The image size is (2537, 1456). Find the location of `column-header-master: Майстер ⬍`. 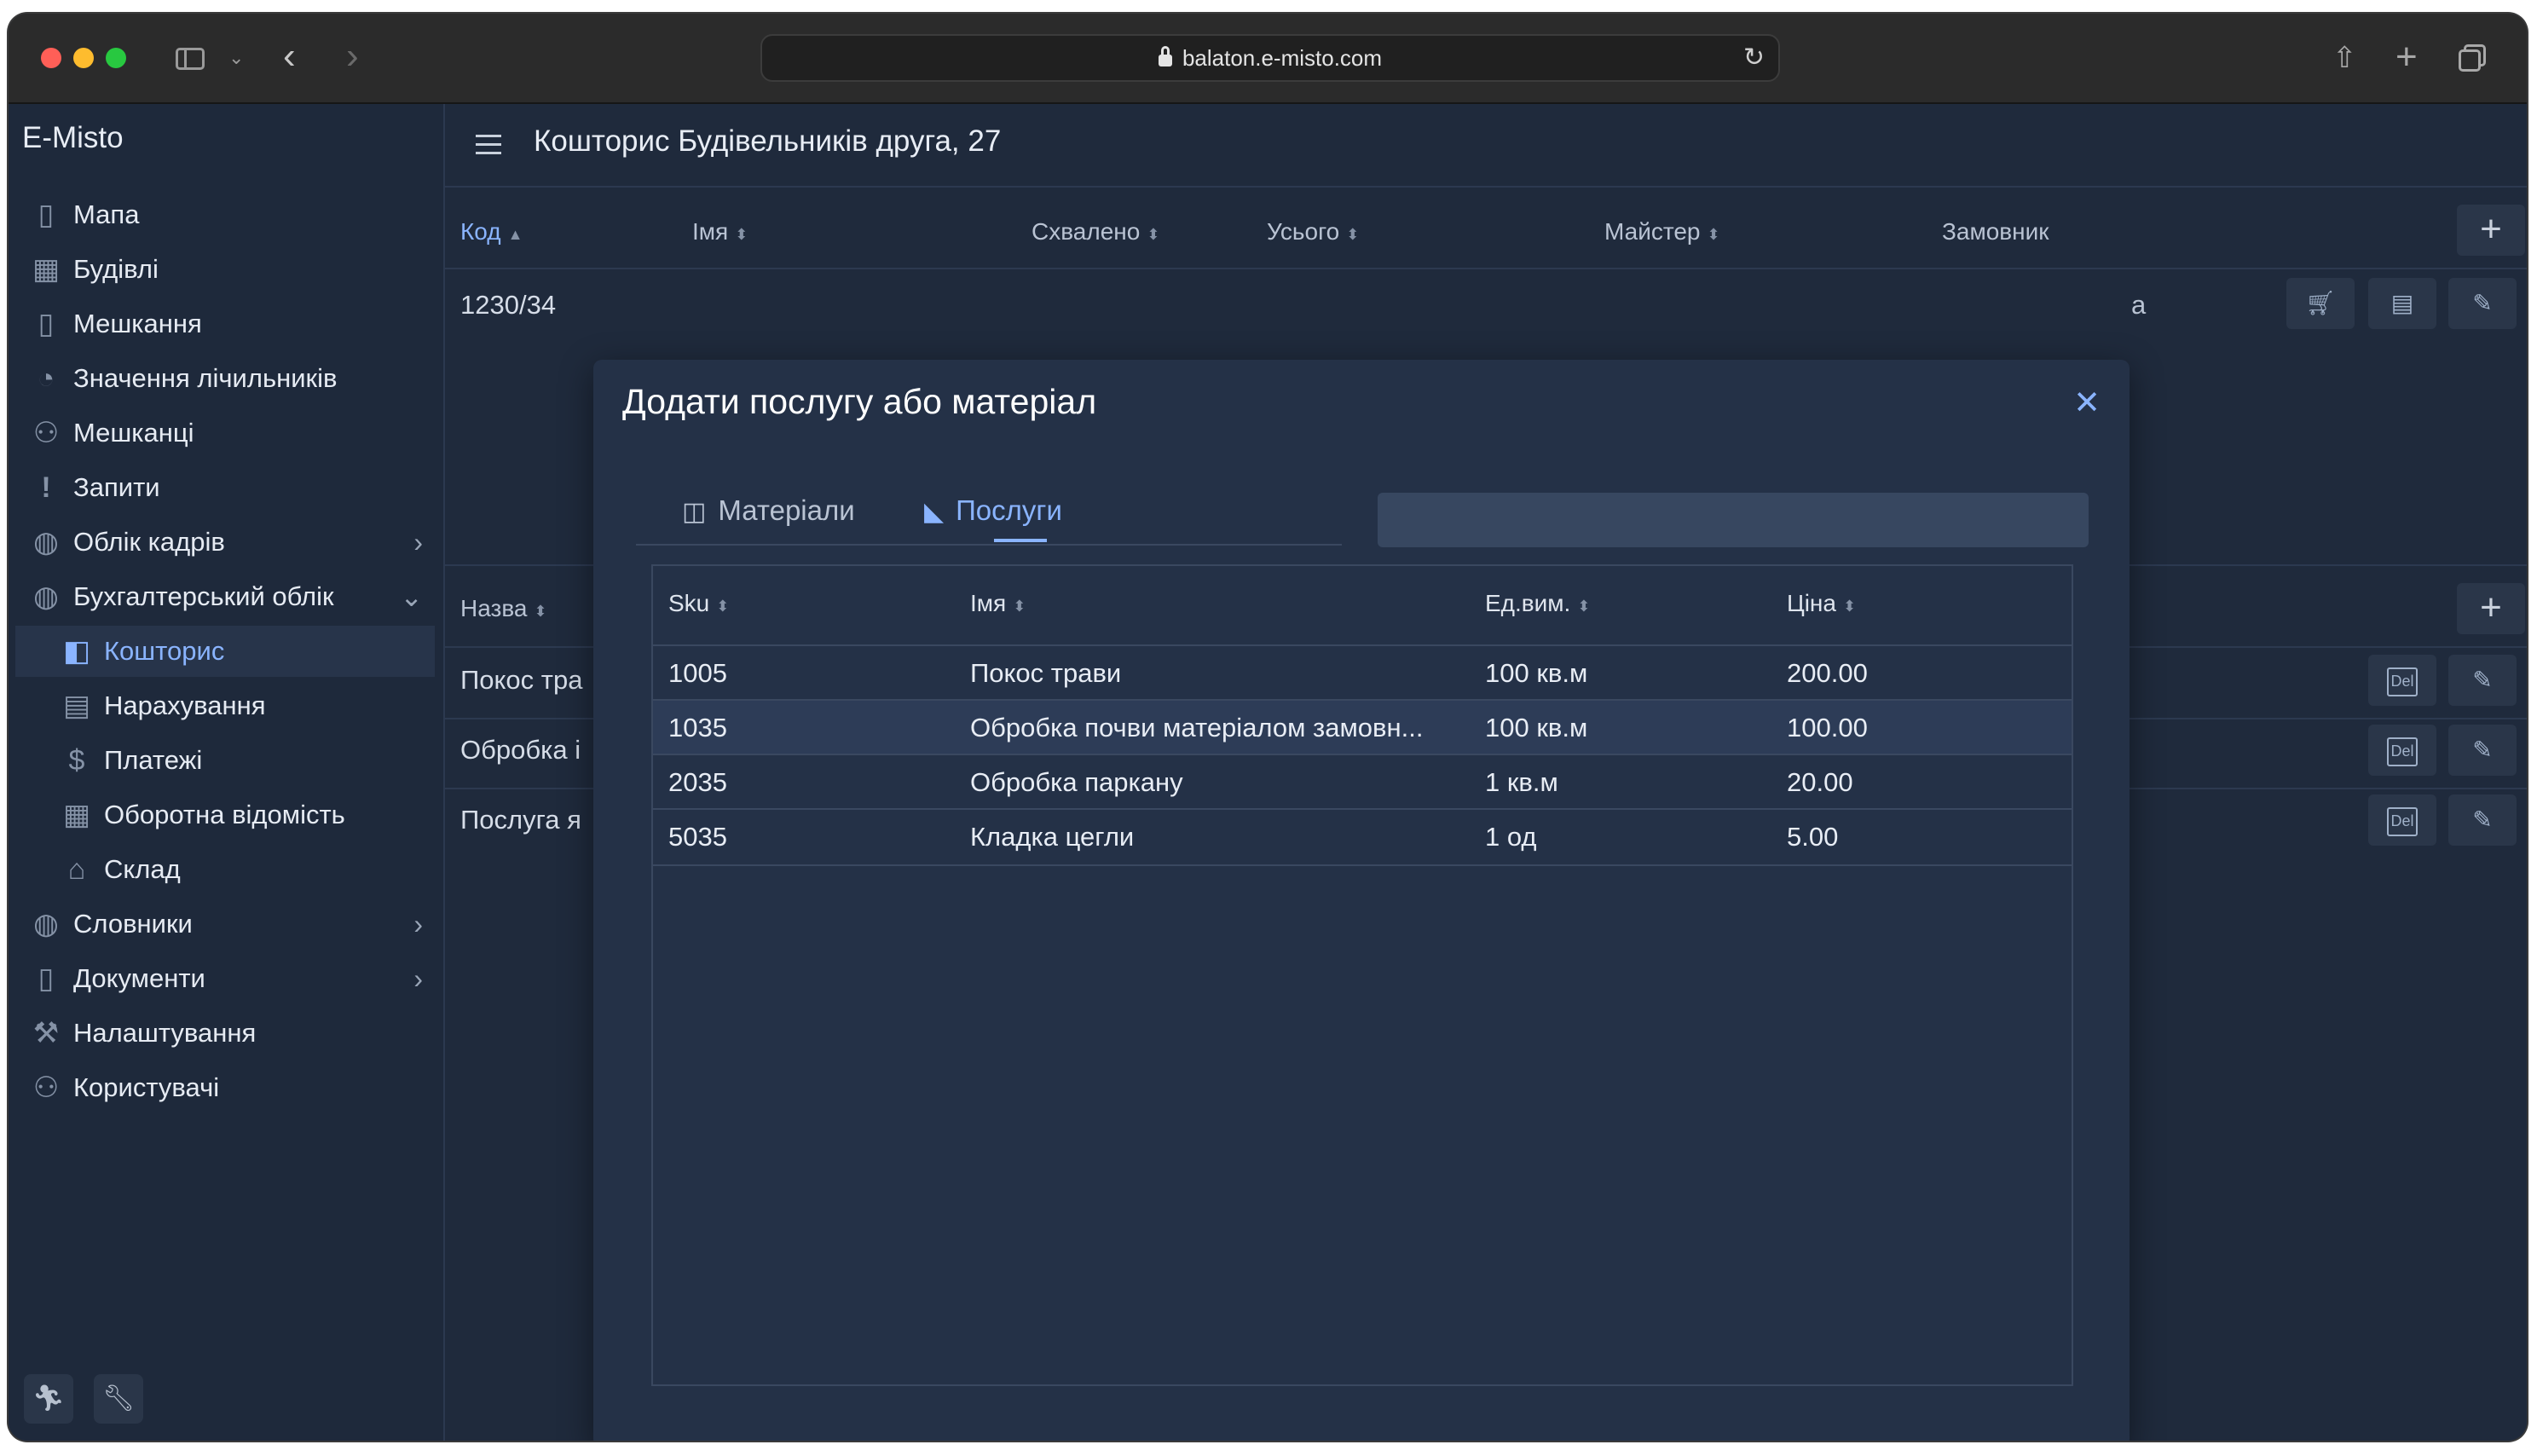

column-header-master: Майстер ⬍ is located at coordinates (1662, 232).